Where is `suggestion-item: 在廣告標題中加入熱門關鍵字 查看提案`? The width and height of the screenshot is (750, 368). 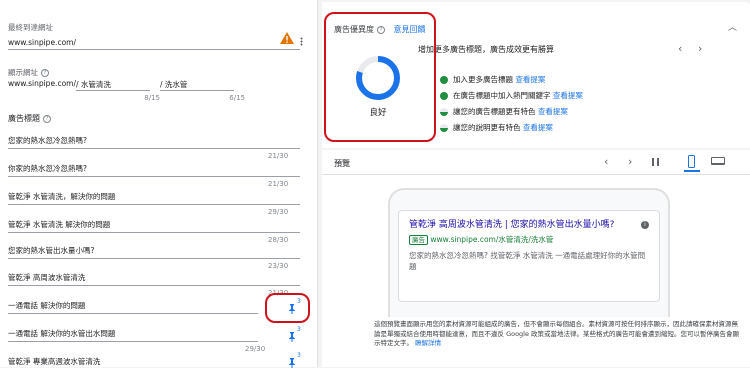 suggestion-item: 在廣告標題中加入熱門關鍵字 查看提案 is located at coordinates (511, 95).